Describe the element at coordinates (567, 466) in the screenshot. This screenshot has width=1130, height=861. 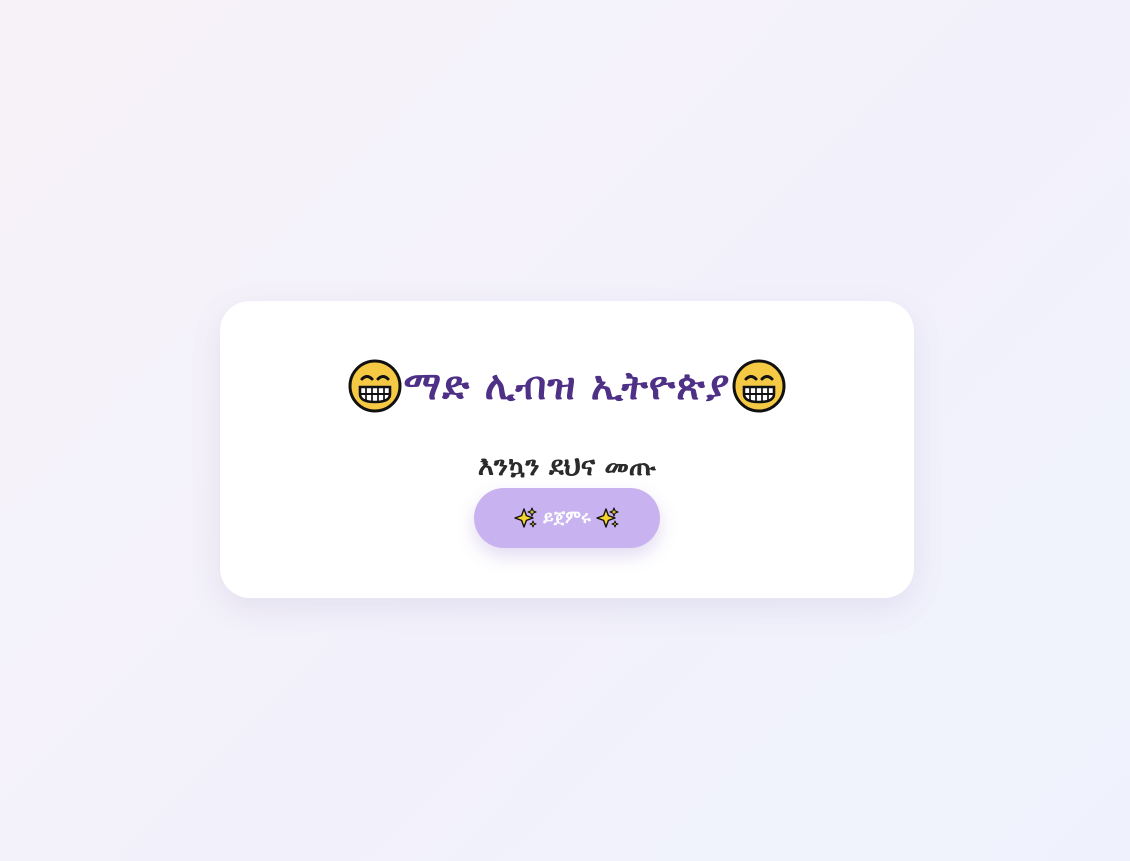
I see `welcome-subtitle: እንኳን ደህና መጡ` at that location.